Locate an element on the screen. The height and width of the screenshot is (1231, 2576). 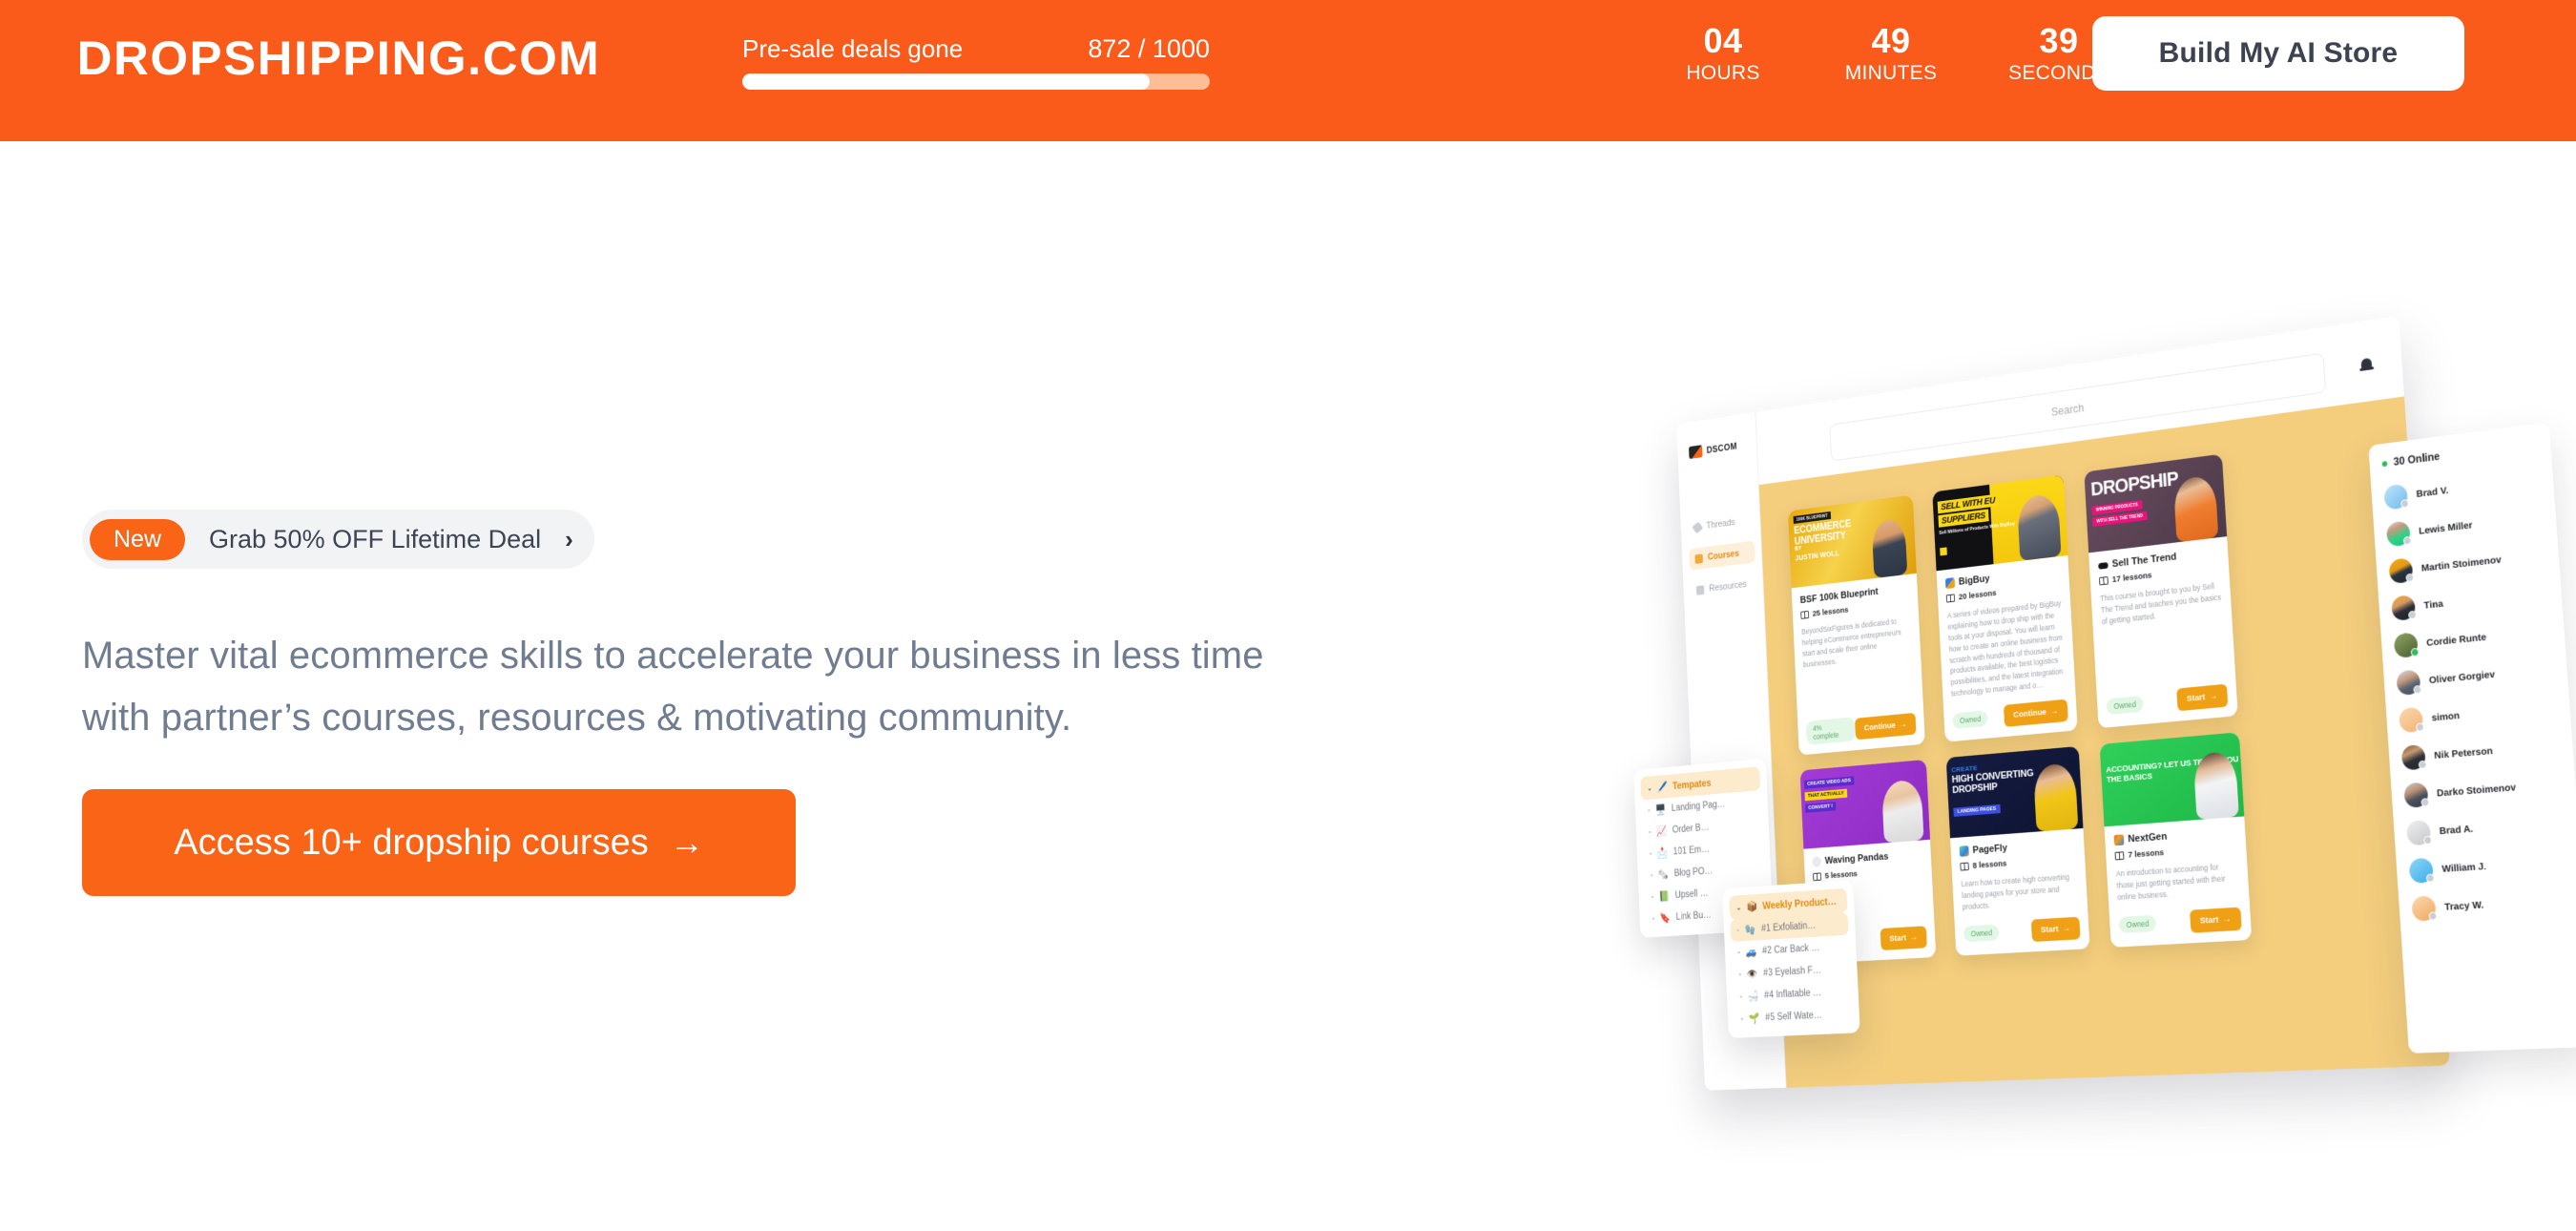
sidebar-item-courses: Courses is located at coordinates (1722, 555).